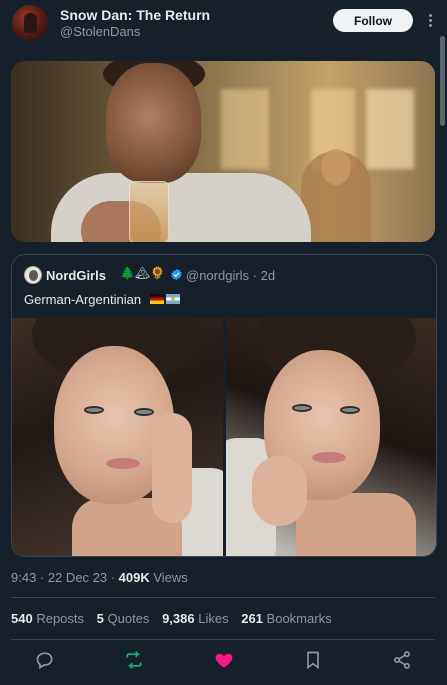 This screenshot has height=685, width=447. I want to click on quoted-name-emojis: 🌲🏔🌻, so click(142, 273).